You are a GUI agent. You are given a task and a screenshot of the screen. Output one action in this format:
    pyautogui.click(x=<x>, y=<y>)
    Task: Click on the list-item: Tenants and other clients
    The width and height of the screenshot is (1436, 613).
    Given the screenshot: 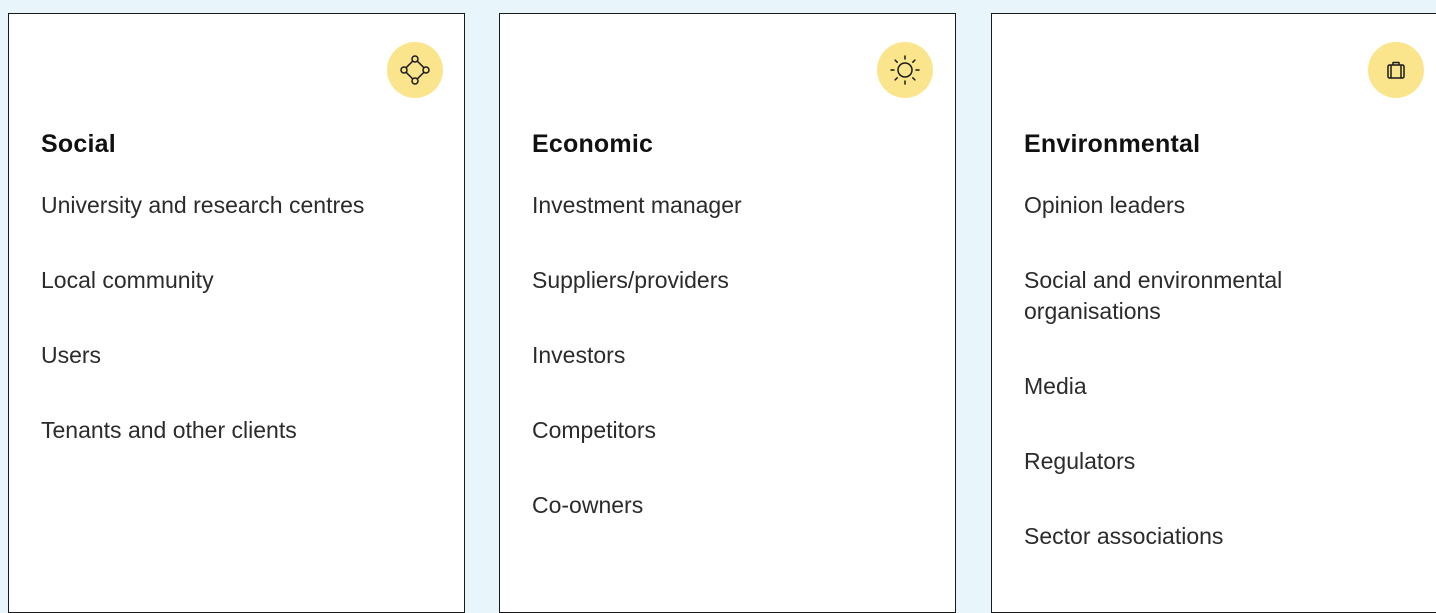 What is the action you would take?
    pyautogui.click(x=169, y=430)
    